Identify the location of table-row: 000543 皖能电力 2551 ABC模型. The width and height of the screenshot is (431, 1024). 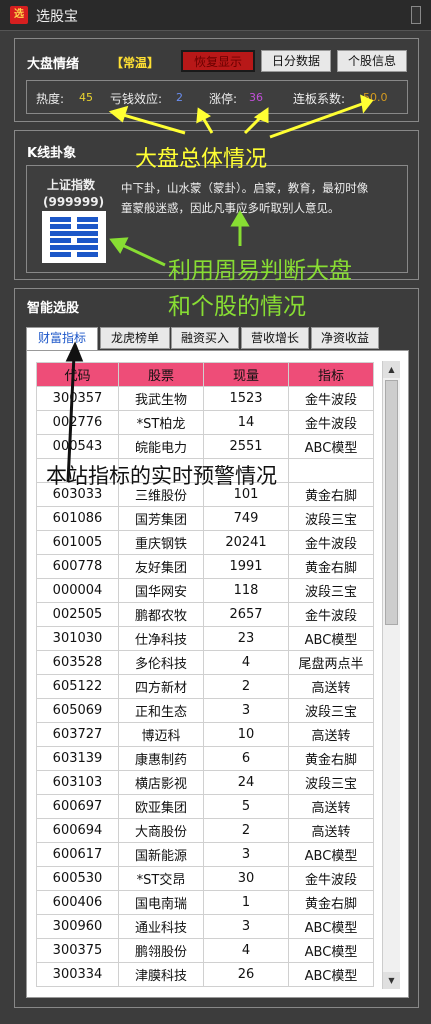
(205, 446).